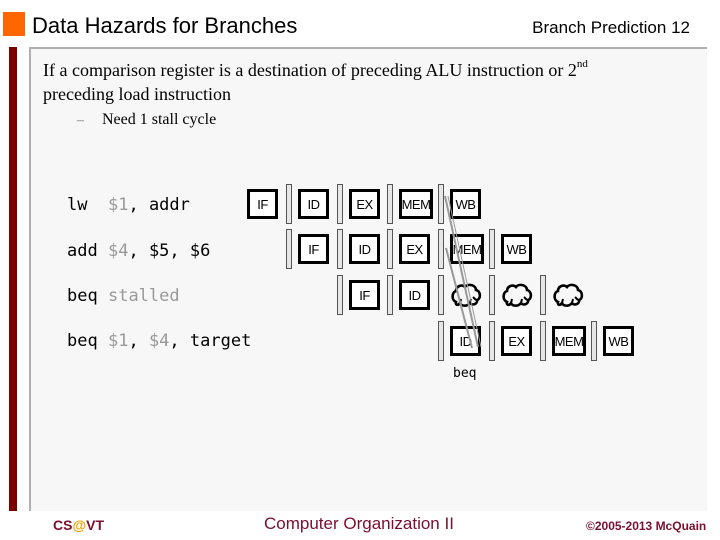 The width and height of the screenshot is (720, 540). Describe the element at coordinates (143, 296) in the screenshot. I see `stalled-label: stalled` at that location.